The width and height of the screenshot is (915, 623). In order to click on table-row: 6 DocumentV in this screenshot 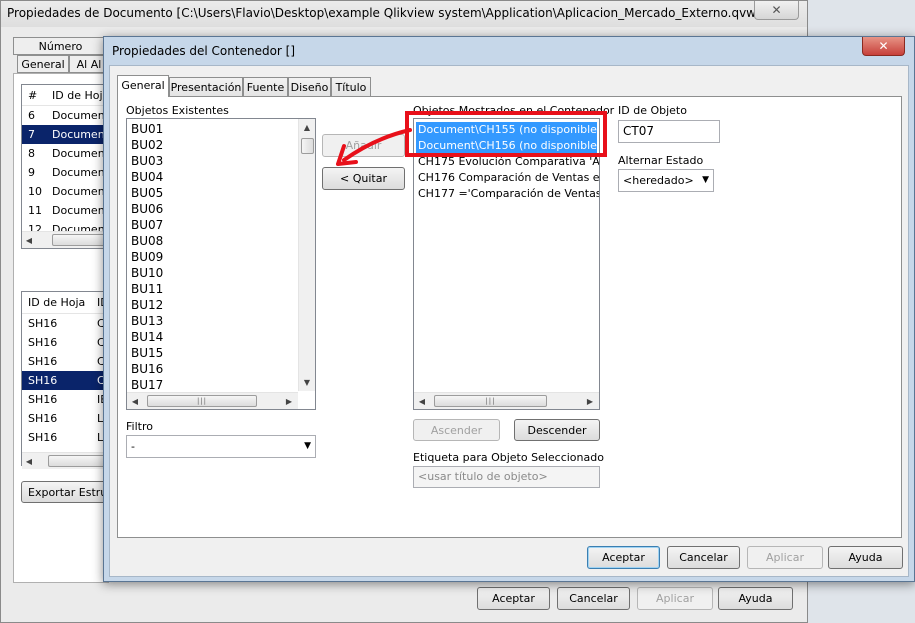, I will do `click(66, 115)`.